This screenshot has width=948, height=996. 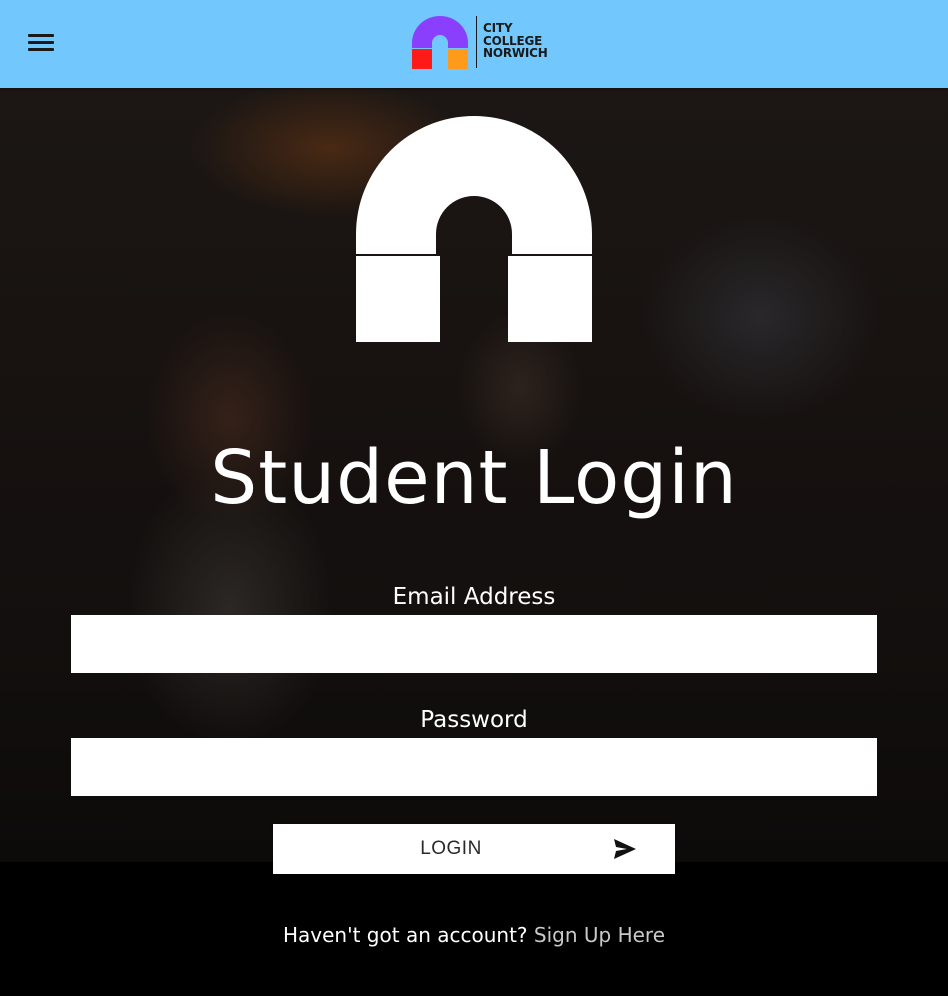 I want to click on email-field, so click(x=474, y=644).